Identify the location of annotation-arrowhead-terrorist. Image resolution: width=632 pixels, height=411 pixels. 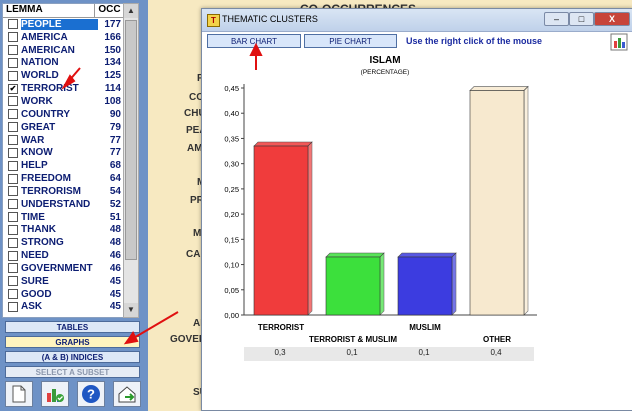
(68, 82).